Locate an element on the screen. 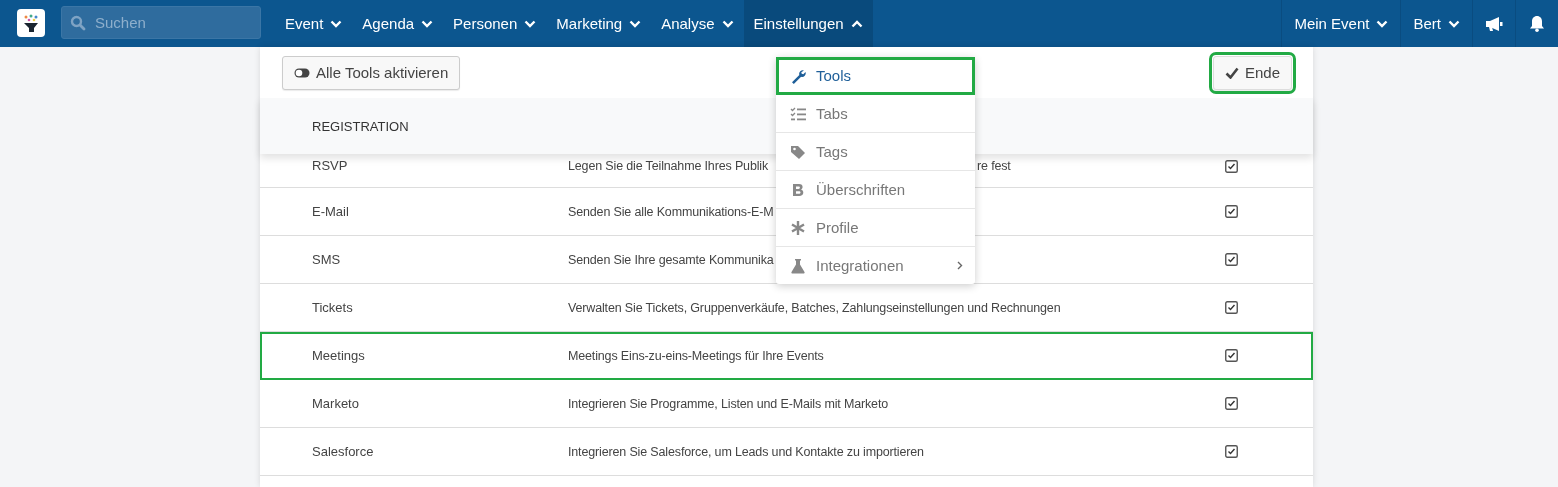  tool-description: Integrieren Sie Programme, Listen und E-Mails mit Marketo is located at coordinates (728, 403).